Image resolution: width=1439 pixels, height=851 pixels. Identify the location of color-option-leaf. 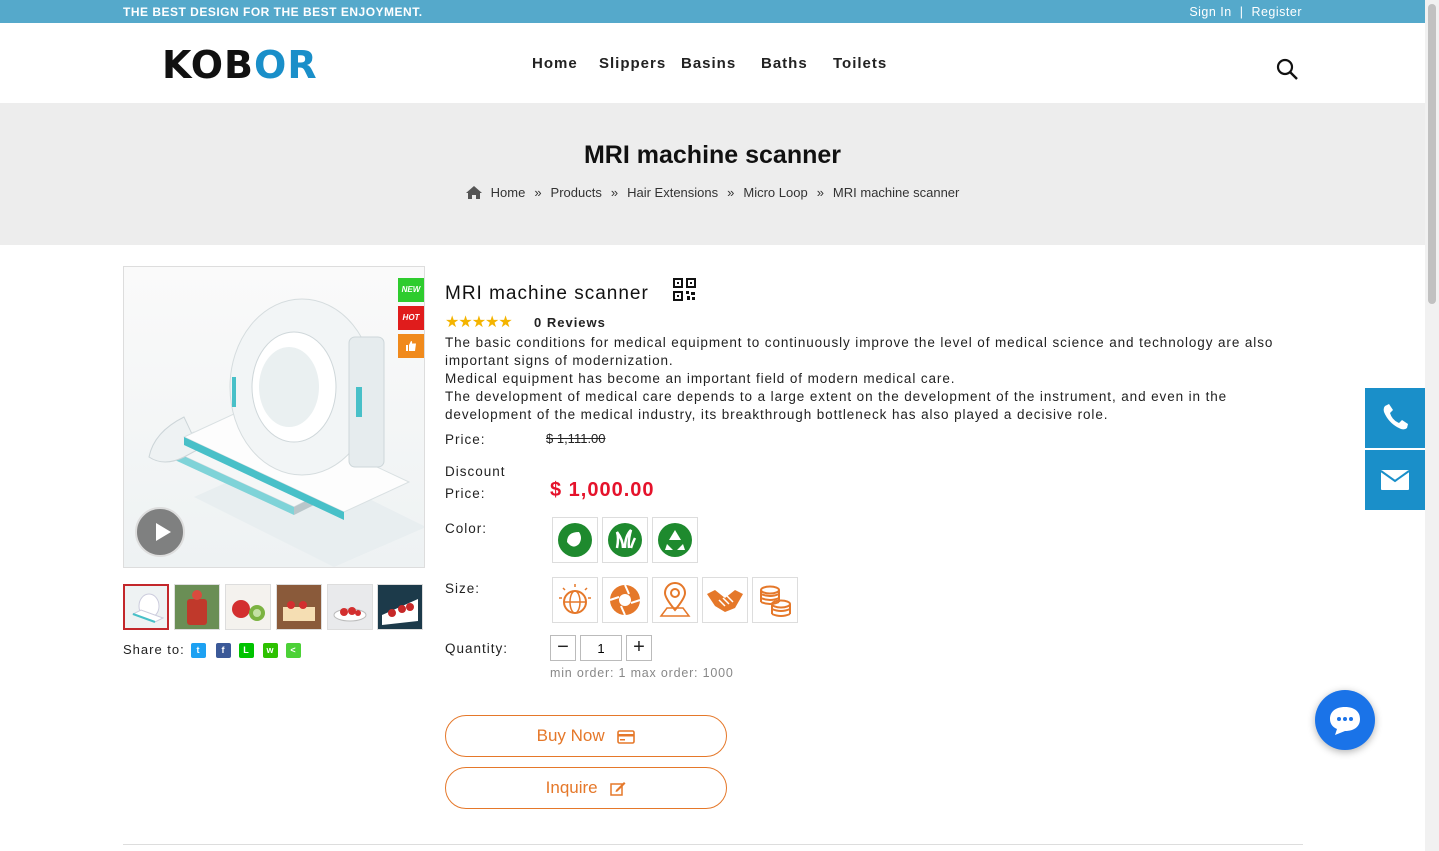
(575, 540).